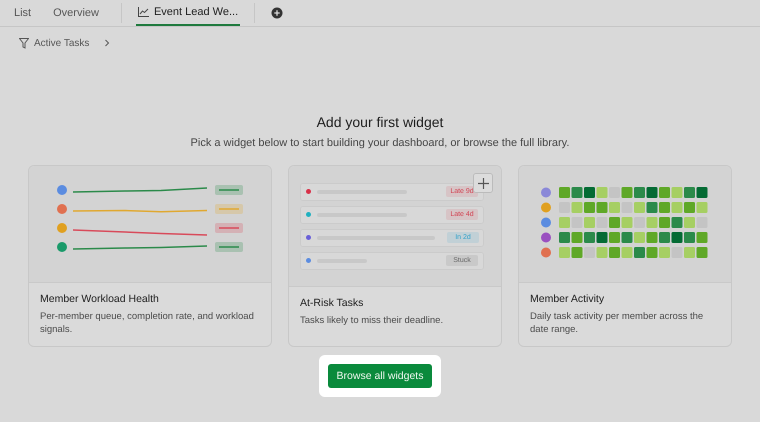 The image size is (760, 422). What do you see at coordinates (617, 323) in the screenshot?
I see `widget-description: Daily task activity per member across the date range.` at bounding box center [617, 323].